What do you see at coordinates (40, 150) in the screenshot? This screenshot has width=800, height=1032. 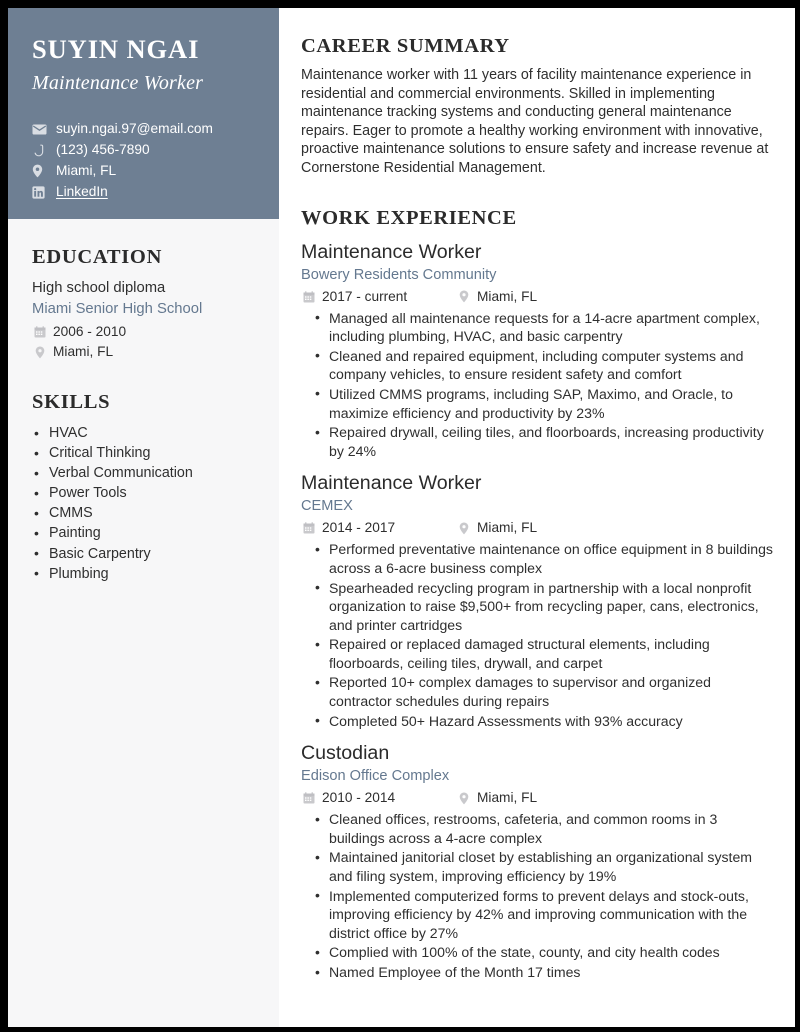 I see `phone-icon` at bounding box center [40, 150].